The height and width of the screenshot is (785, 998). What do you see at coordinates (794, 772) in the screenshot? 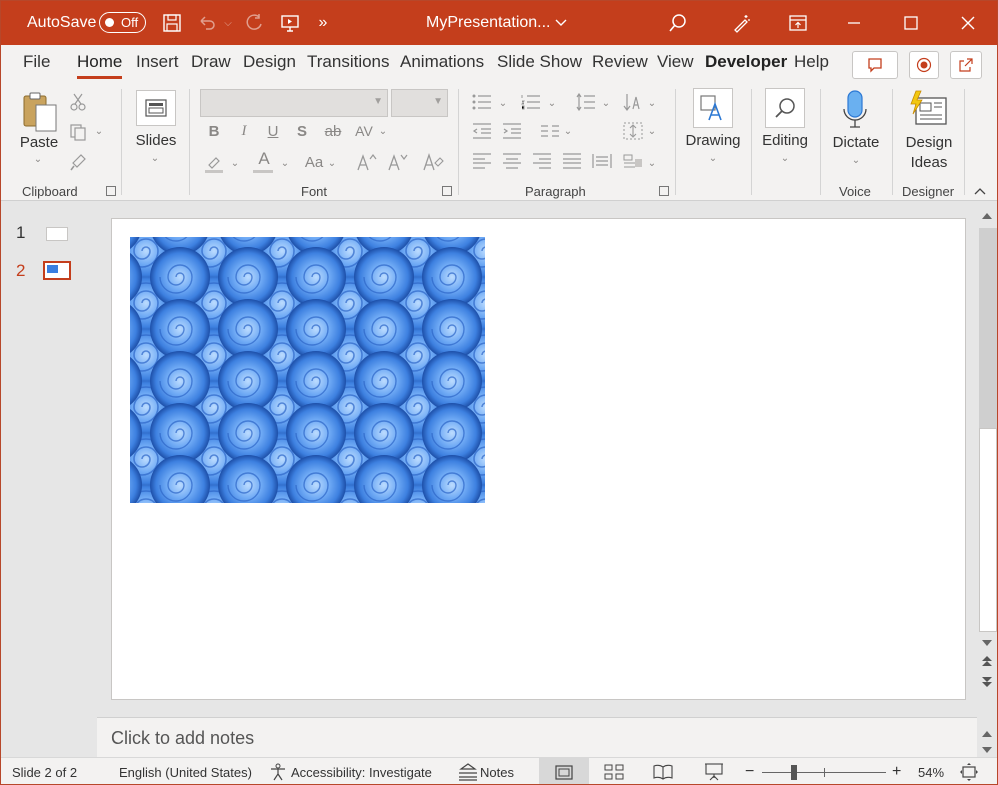
I see `zoom-slider-thumb` at bounding box center [794, 772].